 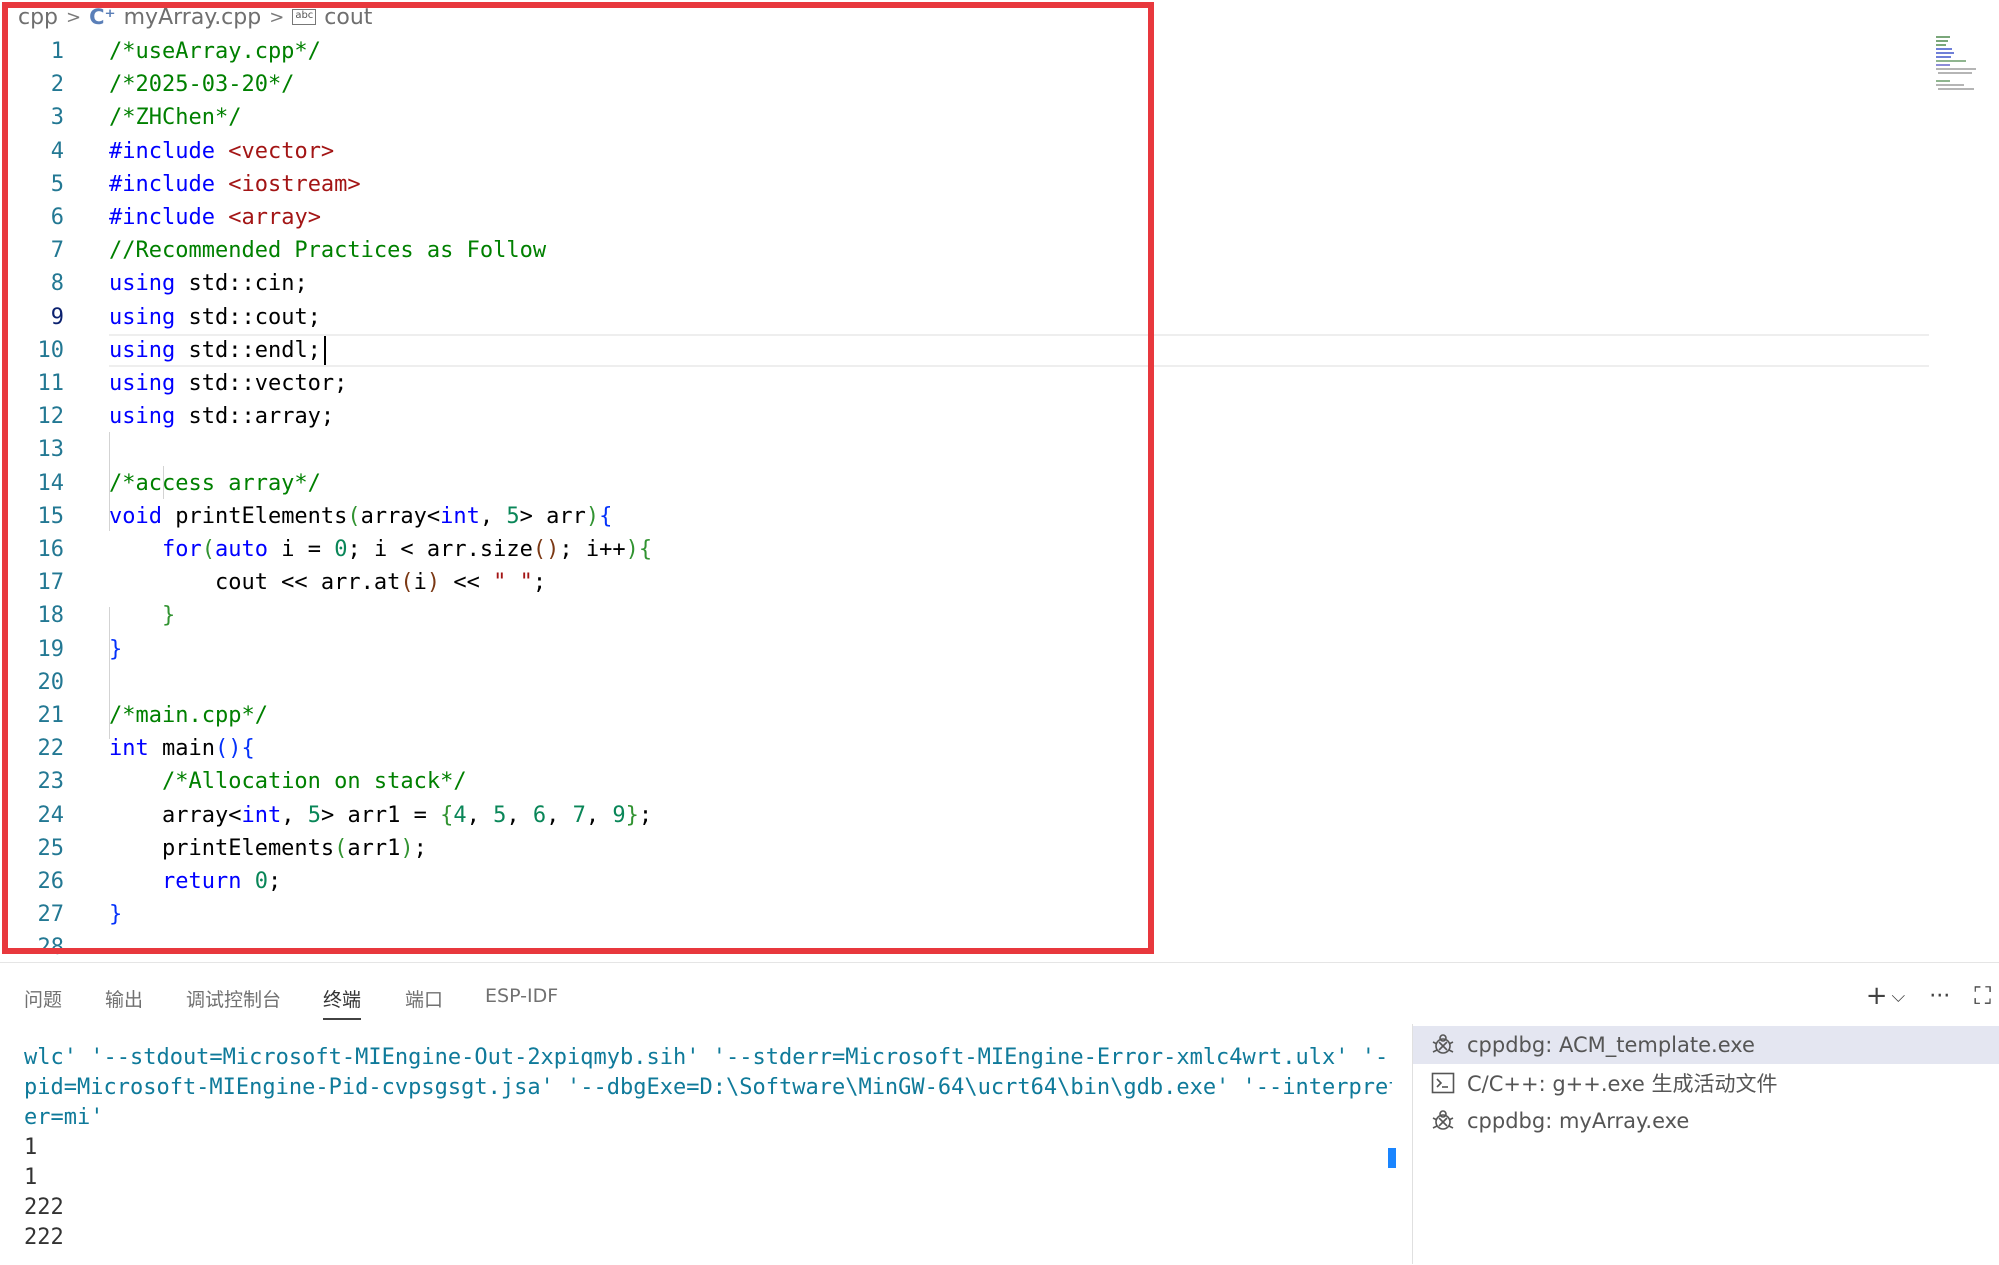 I want to click on code-token: <iostream>, so click(x=294, y=184).